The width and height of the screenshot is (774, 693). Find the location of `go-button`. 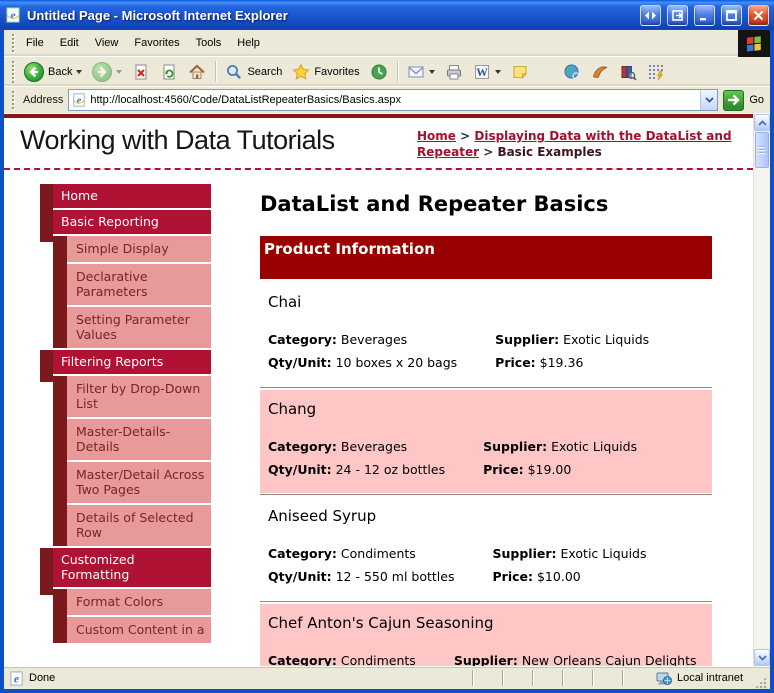

go-button is located at coordinates (734, 100).